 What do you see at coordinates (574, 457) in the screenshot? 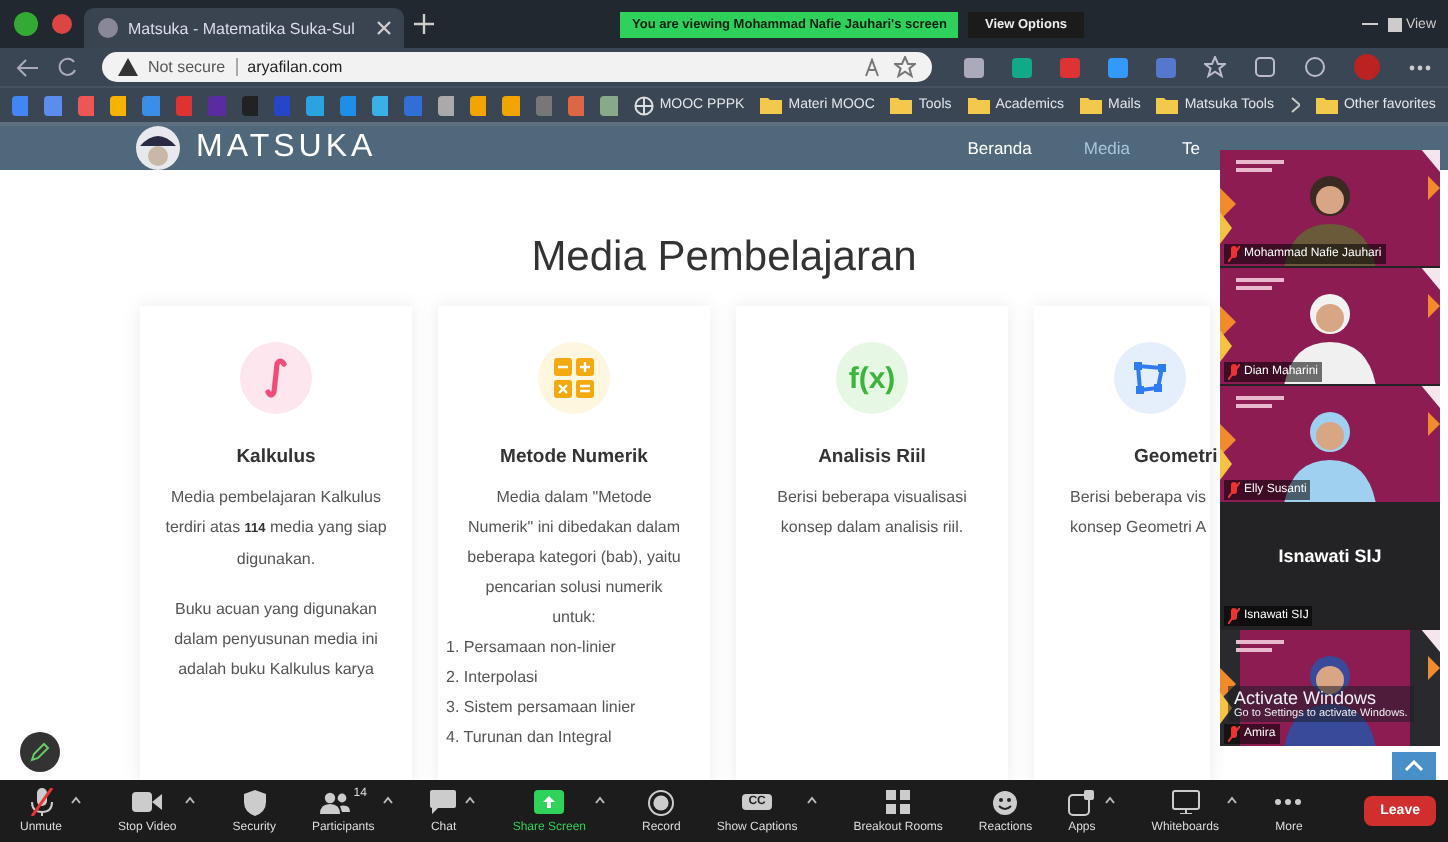
I see `card-title: Metode Numerik` at bounding box center [574, 457].